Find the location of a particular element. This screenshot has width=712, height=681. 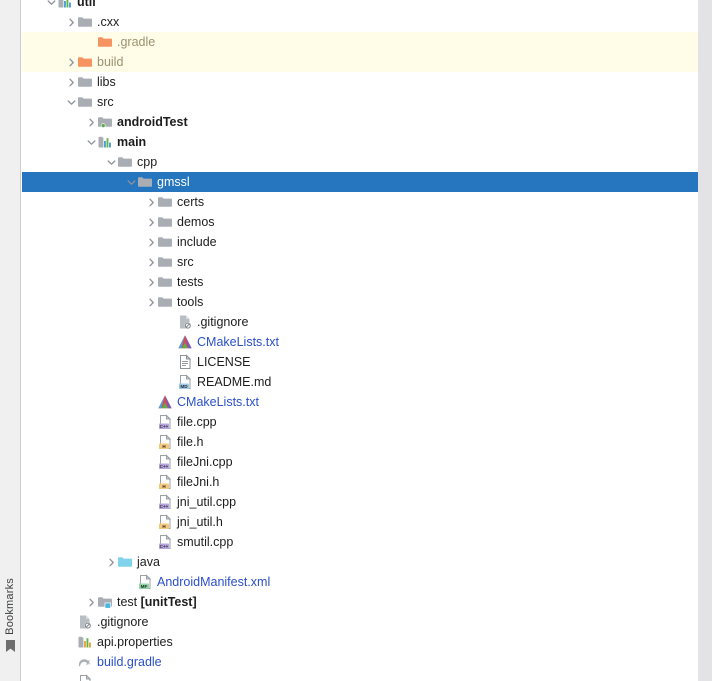

tree-row-label-plain: test is located at coordinates (129, 602).